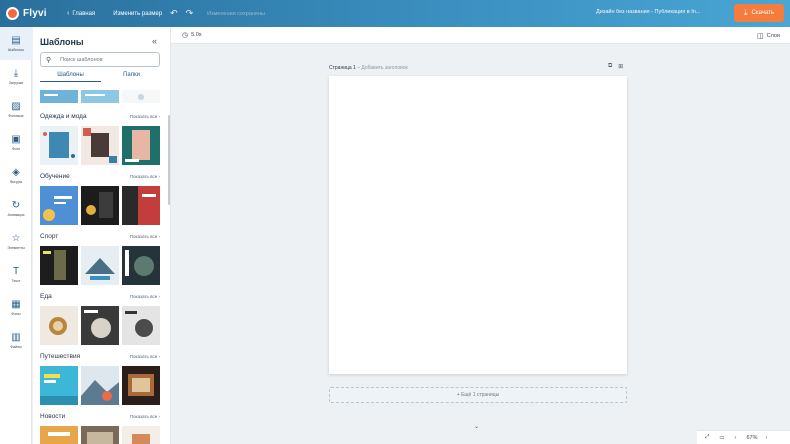  Describe the element at coordinates (384, 68) in the screenshot. I see `add-page-title: Добавить заголовок` at that location.